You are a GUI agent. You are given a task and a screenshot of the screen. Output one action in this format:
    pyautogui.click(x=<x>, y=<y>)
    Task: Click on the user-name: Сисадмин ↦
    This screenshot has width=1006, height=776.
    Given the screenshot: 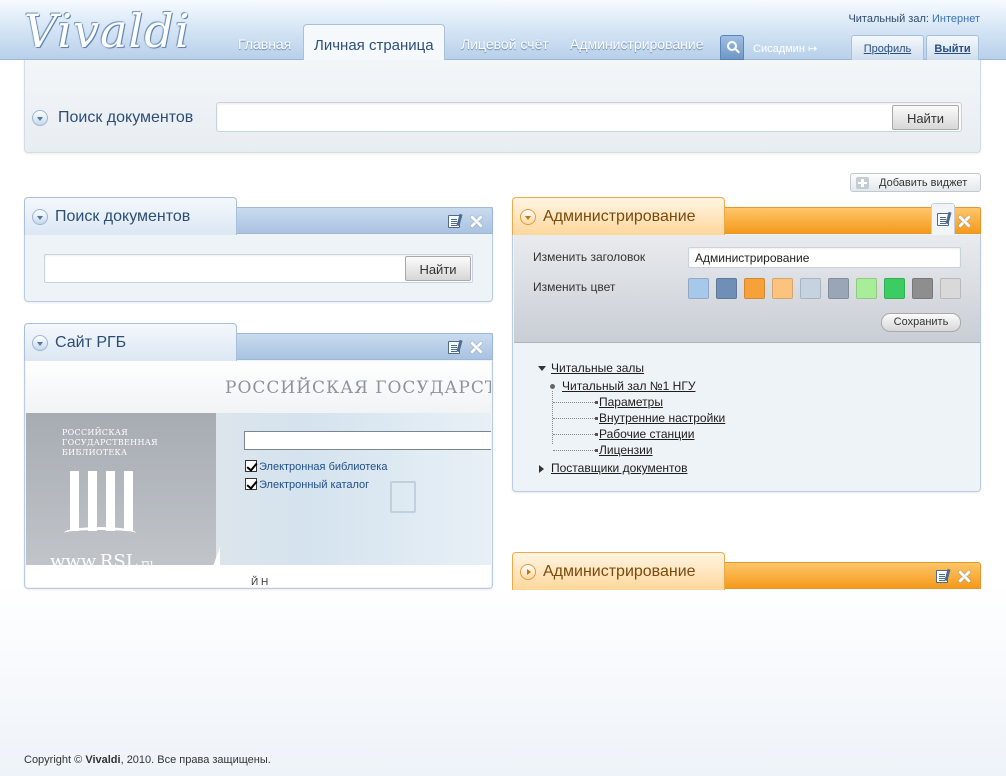 What is the action you would take?
    pyautogui.click(x=785, y=48)
    